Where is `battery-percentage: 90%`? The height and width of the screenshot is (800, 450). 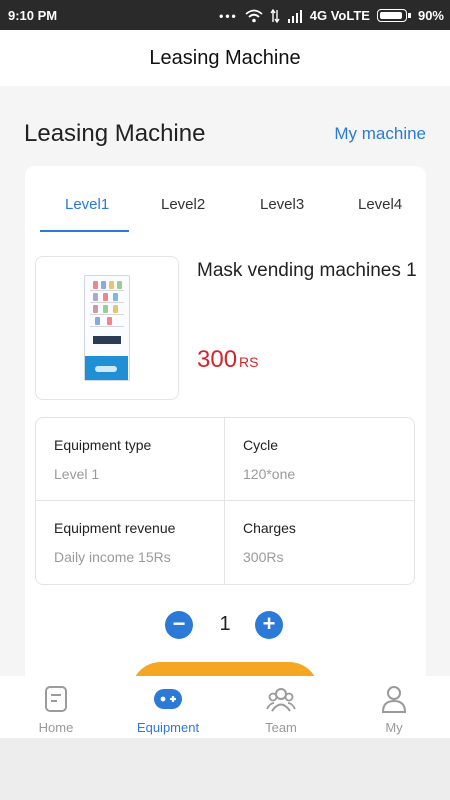
battery-percentage: 90% is located at coordinates (430, 15).